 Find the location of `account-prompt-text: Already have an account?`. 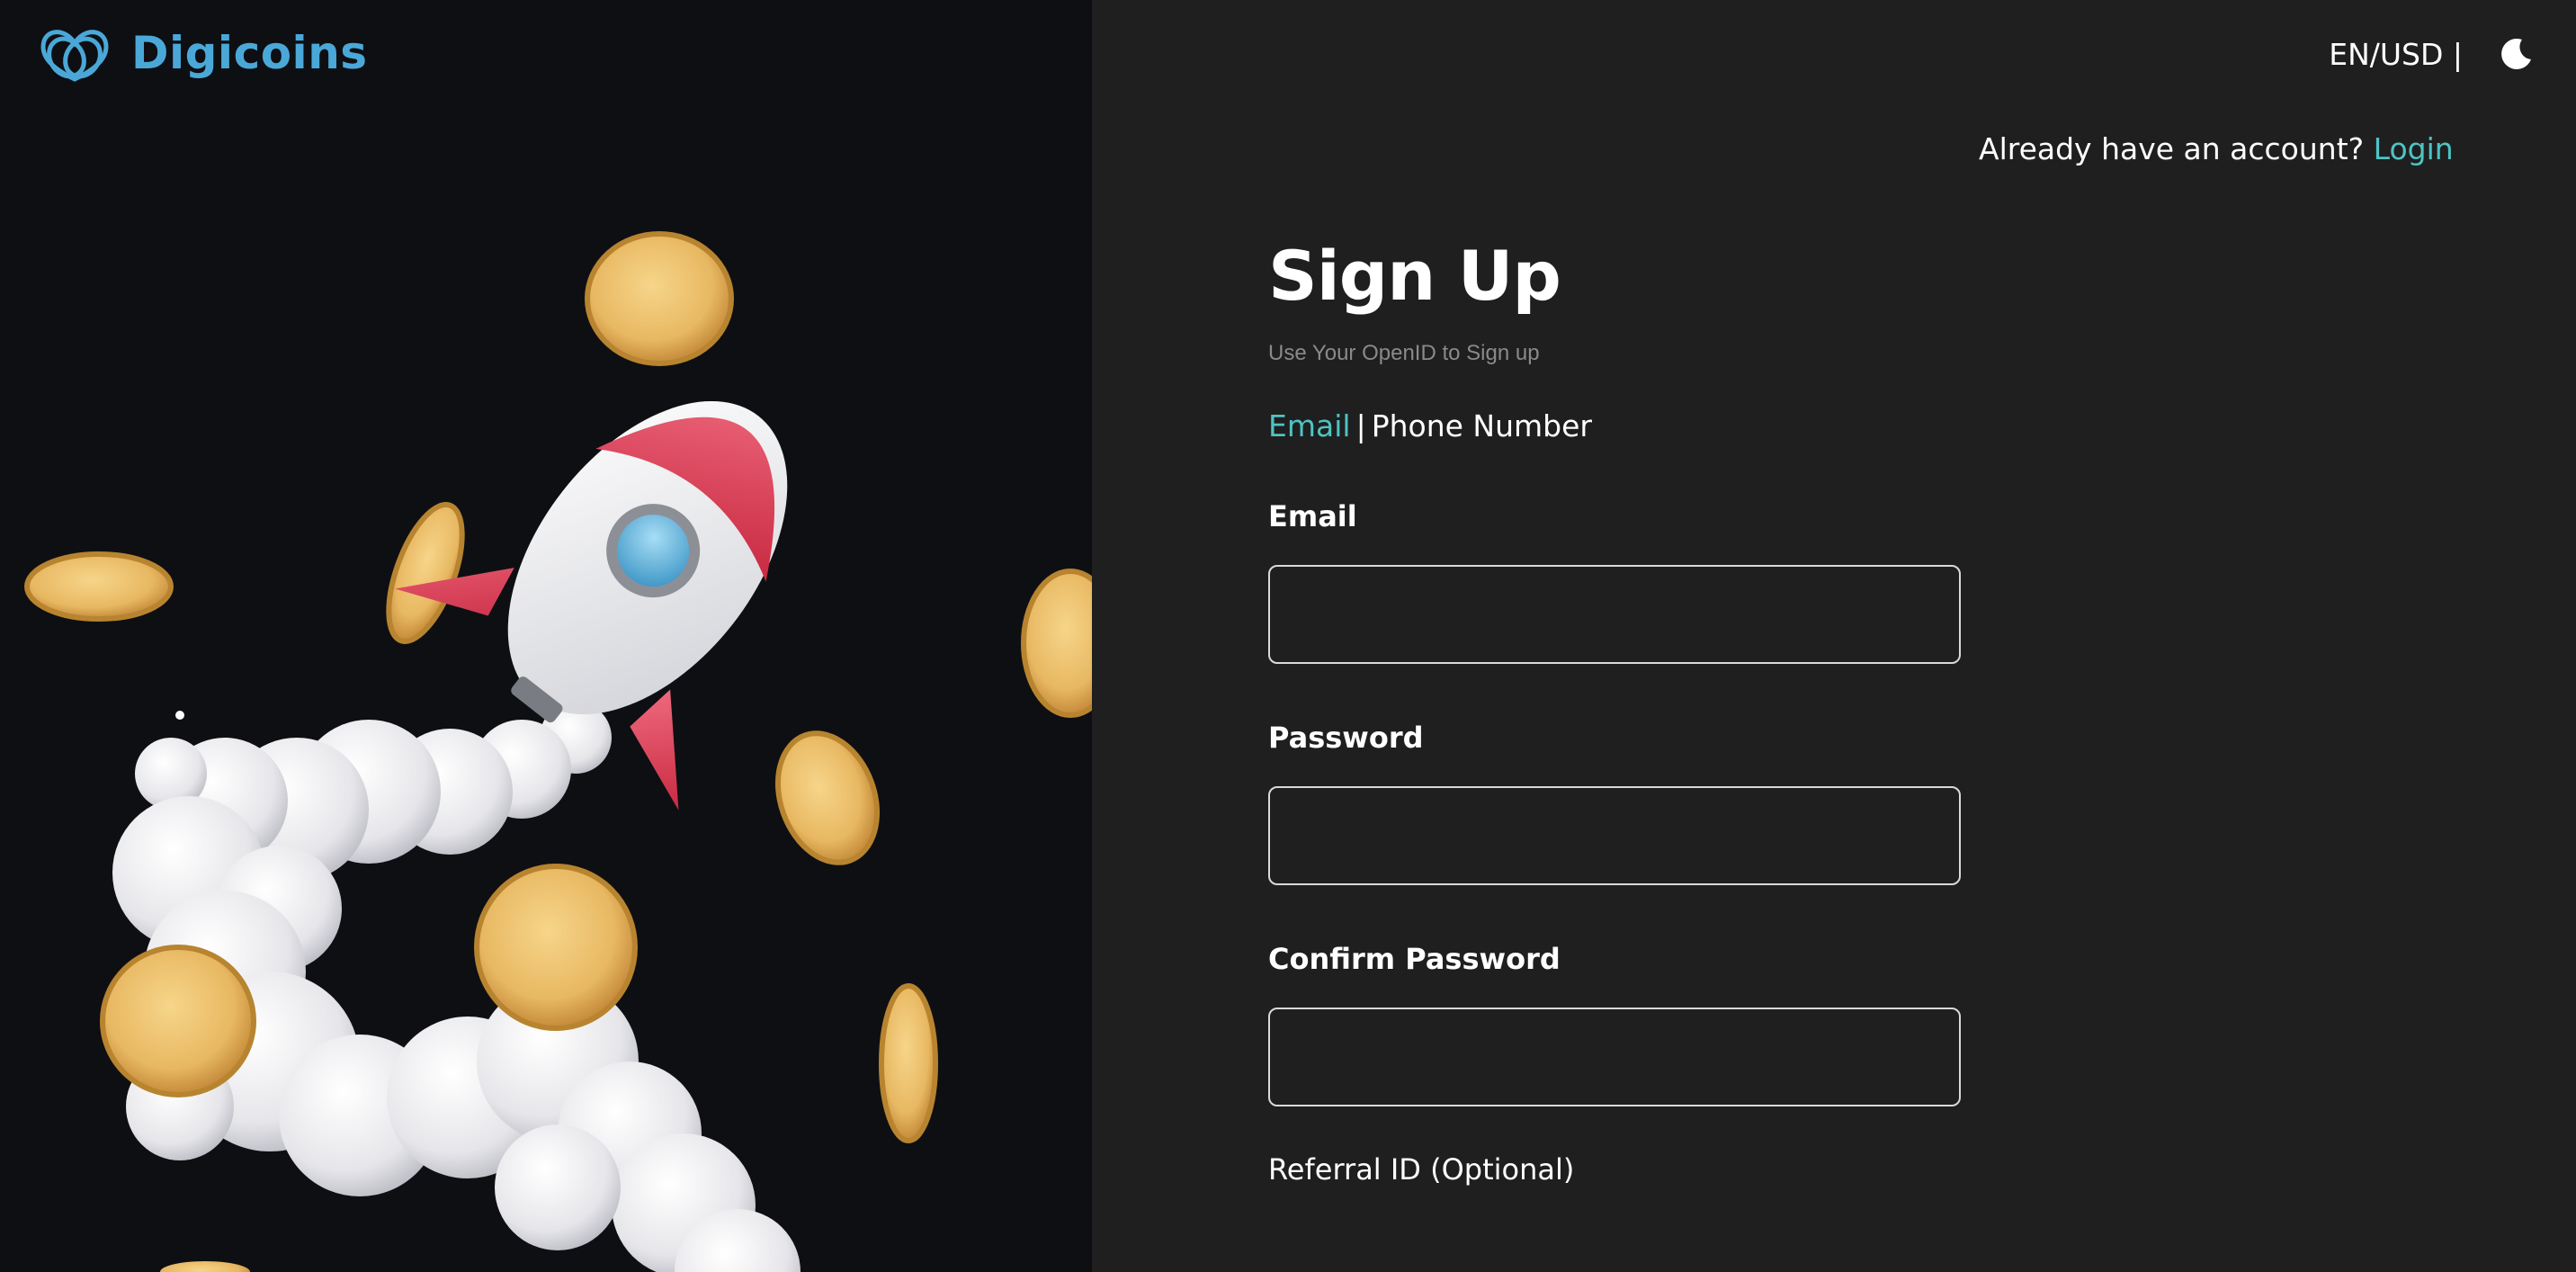

account-prompt-text: Already have an account? is located at coordinates (2172, 148).